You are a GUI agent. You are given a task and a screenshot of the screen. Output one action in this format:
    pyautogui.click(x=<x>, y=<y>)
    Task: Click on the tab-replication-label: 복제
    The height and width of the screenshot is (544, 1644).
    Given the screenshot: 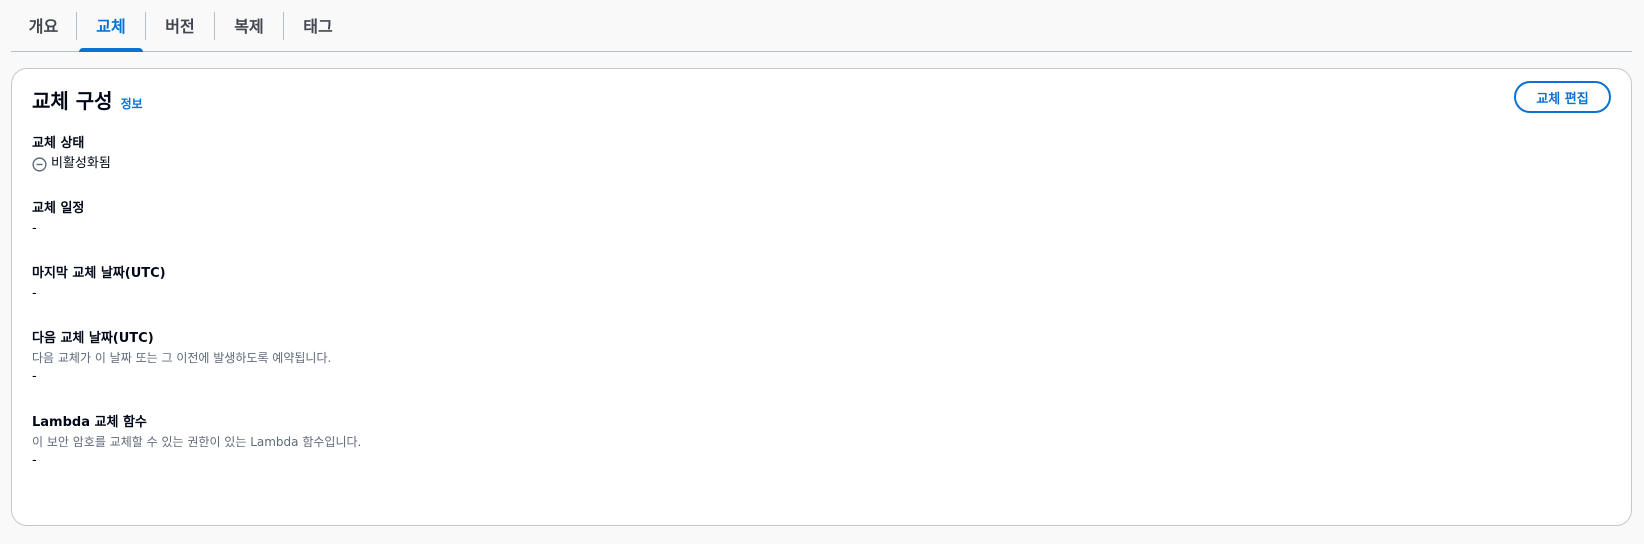 What is the action you would take?
    pyautogui.click(x=249, y=26)
    